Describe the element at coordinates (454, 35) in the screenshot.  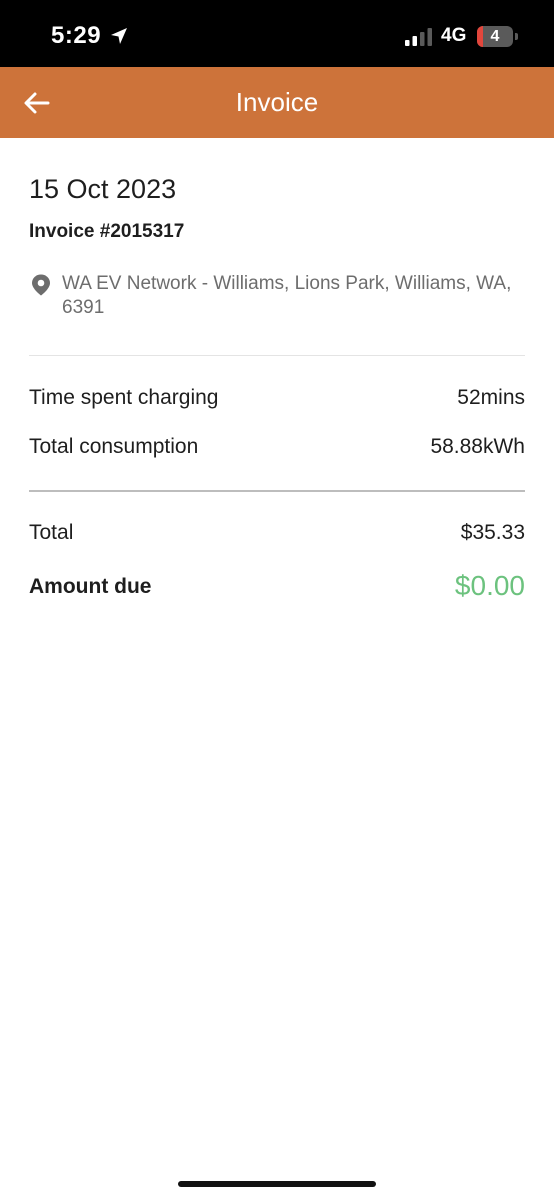
I see `network-type: 4G` at that location.